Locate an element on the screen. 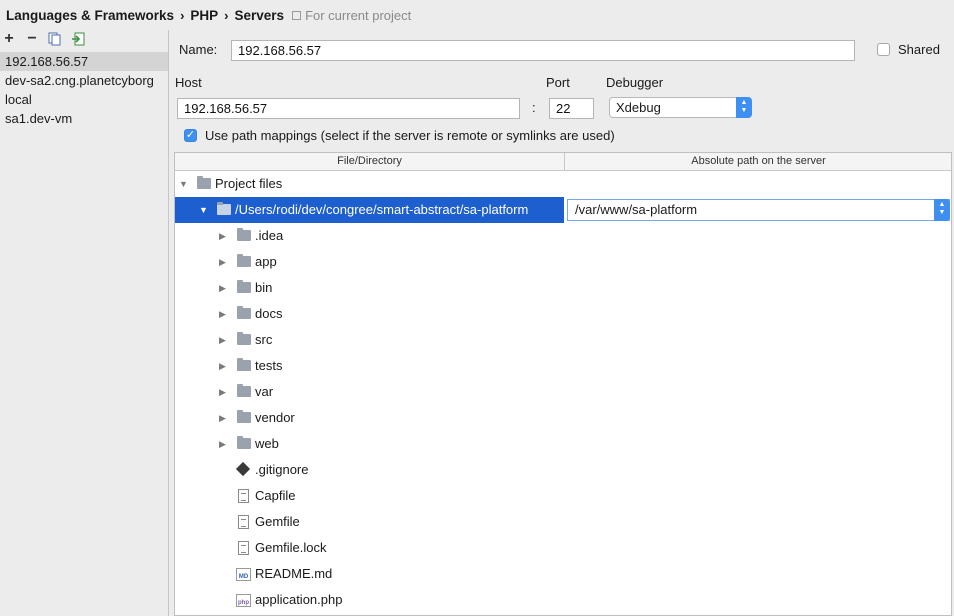 This screenshot has width=954, height=616. path-mappings-checkbox: ✓ is located at coordinates (190, 135).